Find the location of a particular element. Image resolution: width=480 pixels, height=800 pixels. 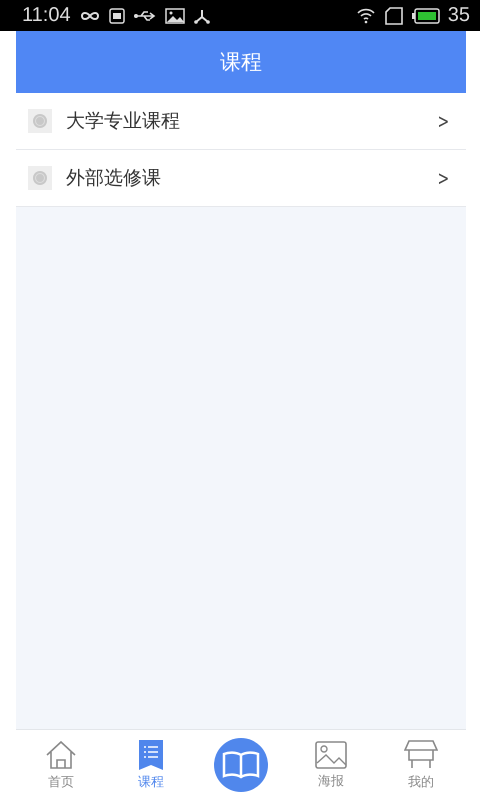

keyboard-icon is located at coordinates (116, 16).